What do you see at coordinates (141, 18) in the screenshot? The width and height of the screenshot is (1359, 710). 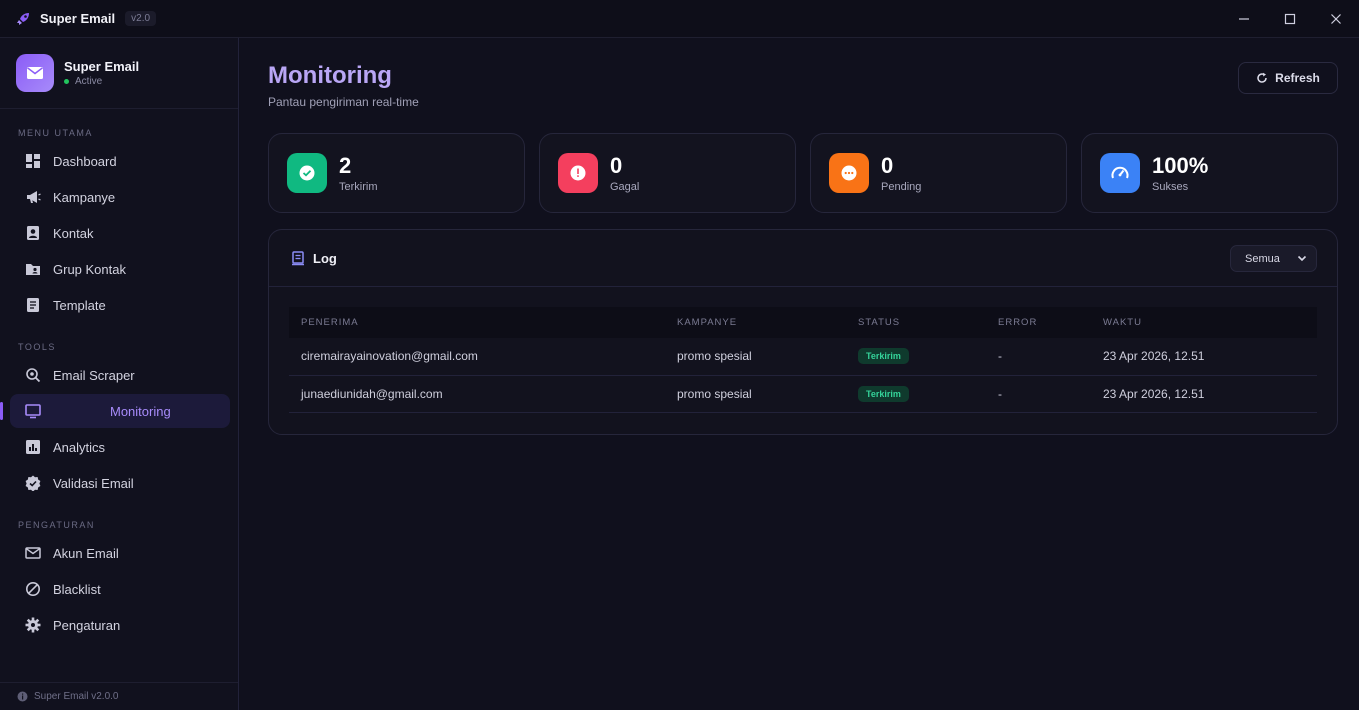 I see `version-badge: v2.0` at bounding box center [141, 18].